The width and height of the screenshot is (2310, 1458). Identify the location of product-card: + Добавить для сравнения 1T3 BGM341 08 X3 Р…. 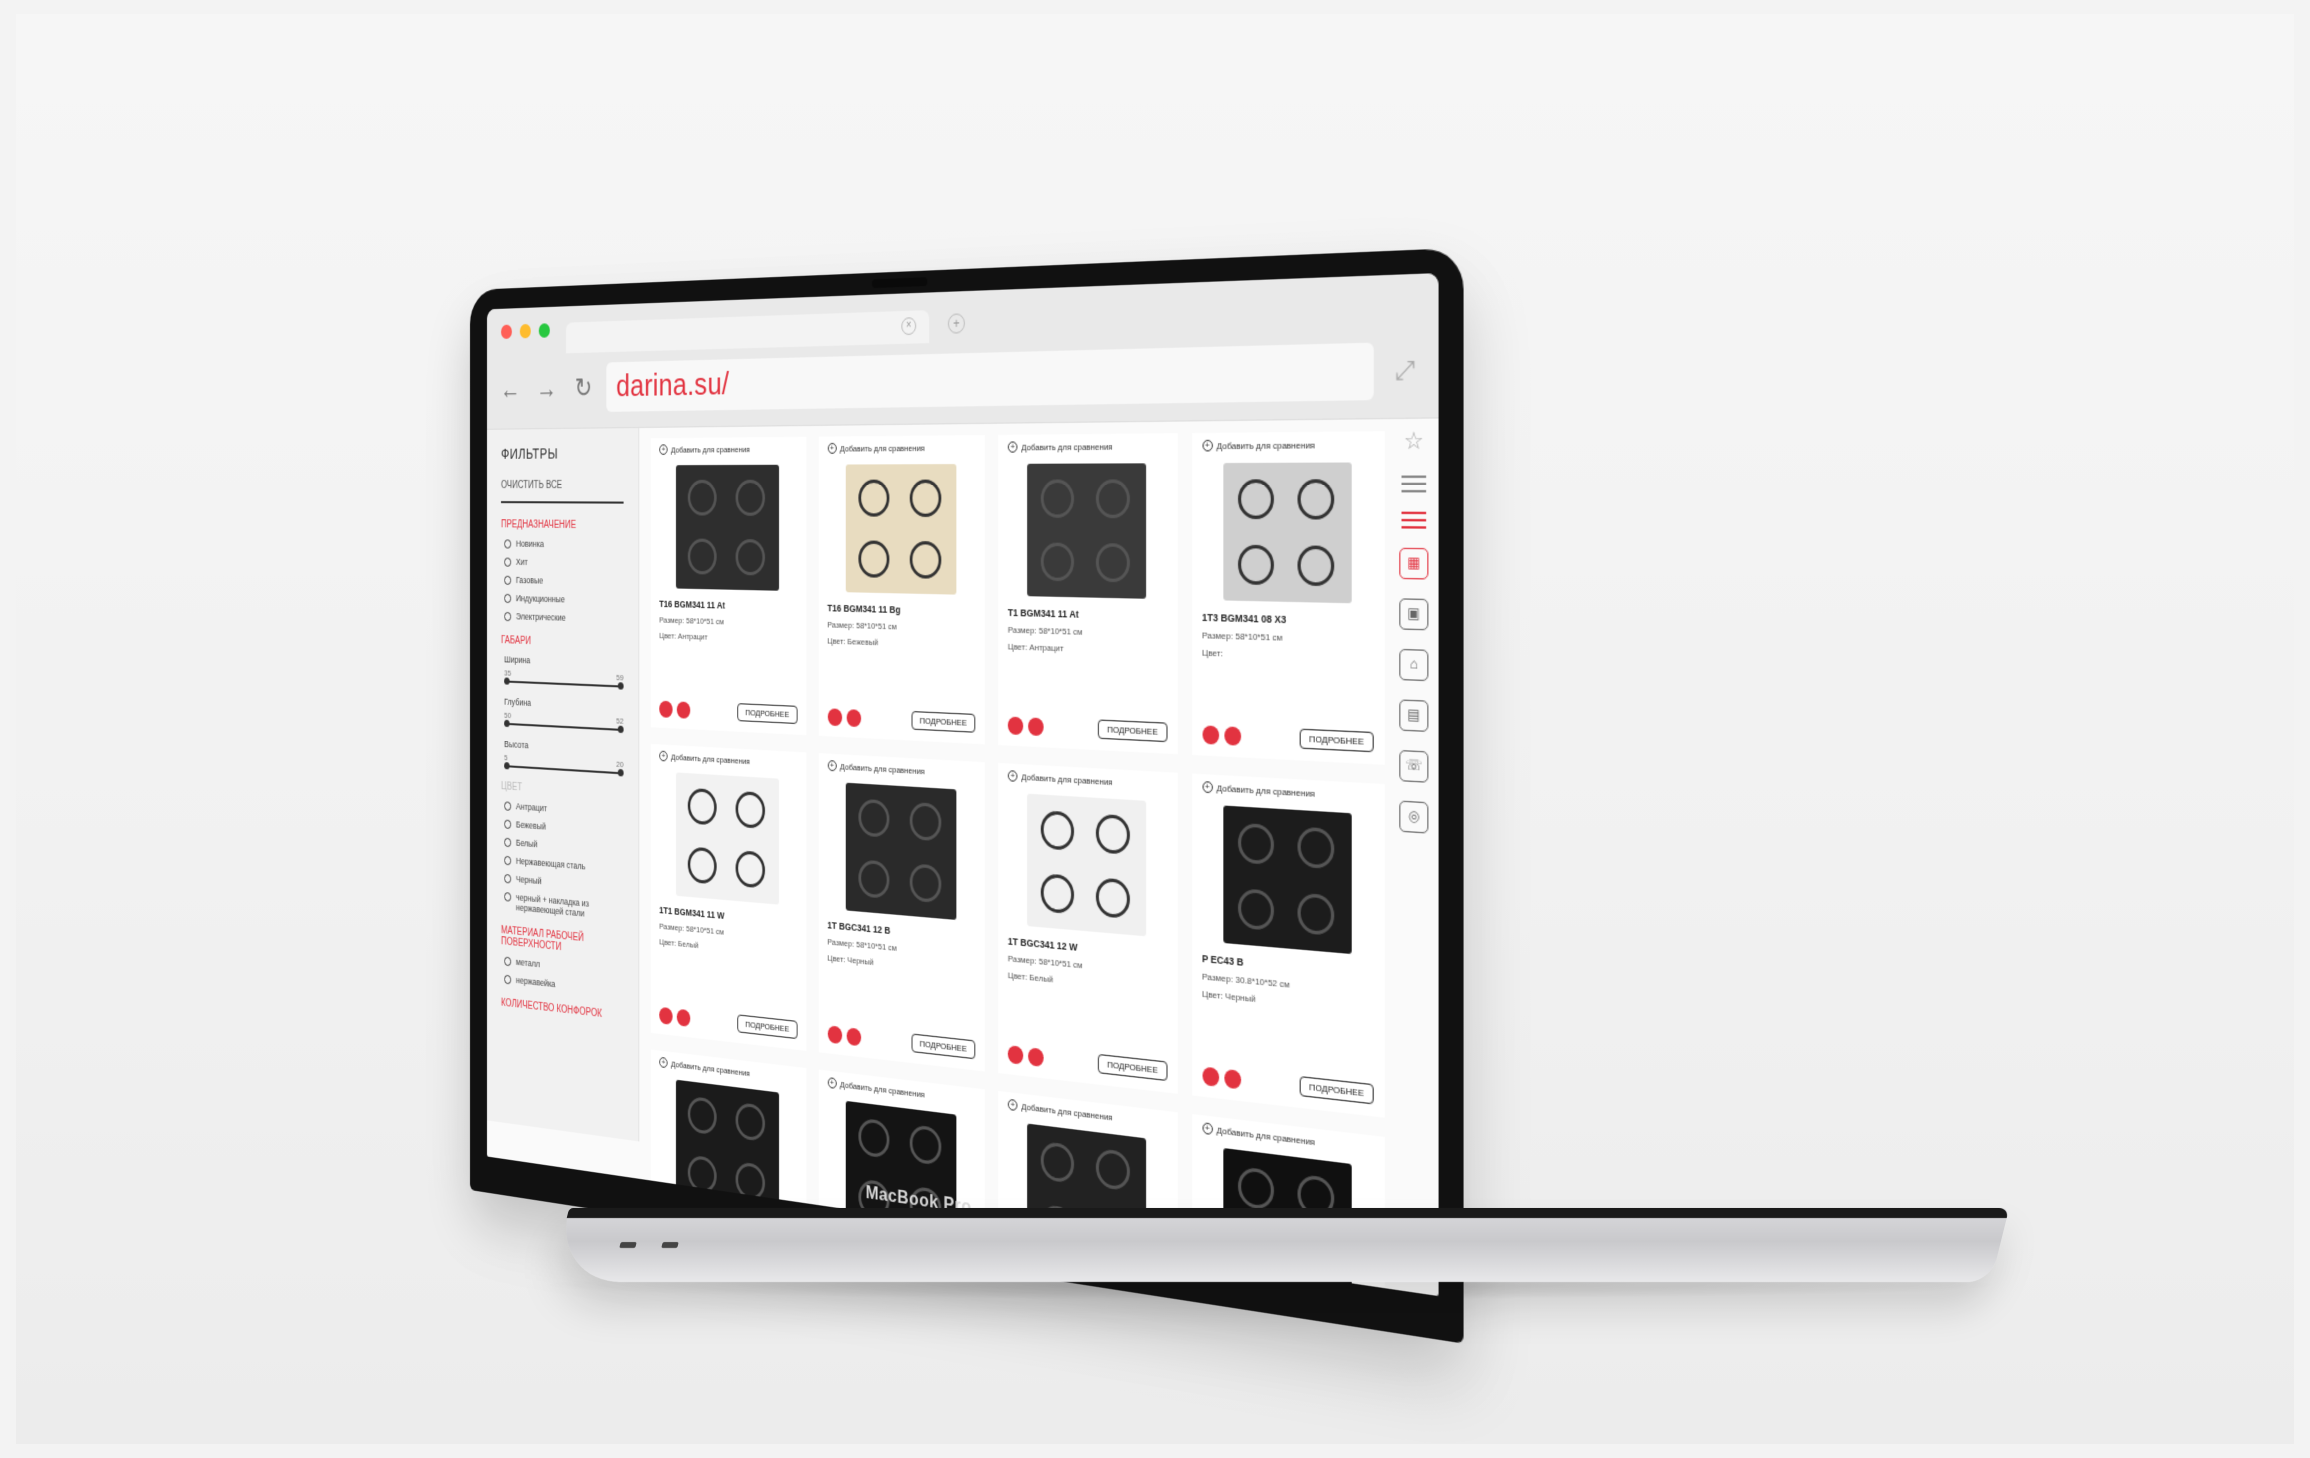
(1288, 598).